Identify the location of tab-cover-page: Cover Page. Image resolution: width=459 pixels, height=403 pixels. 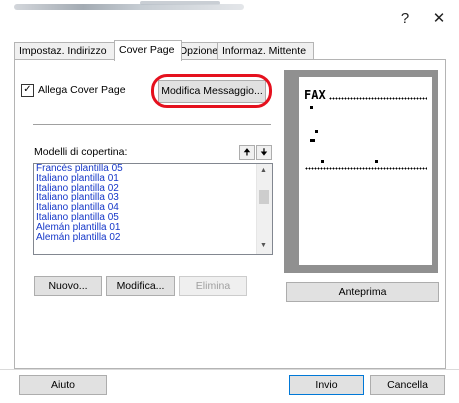
(148, 50).